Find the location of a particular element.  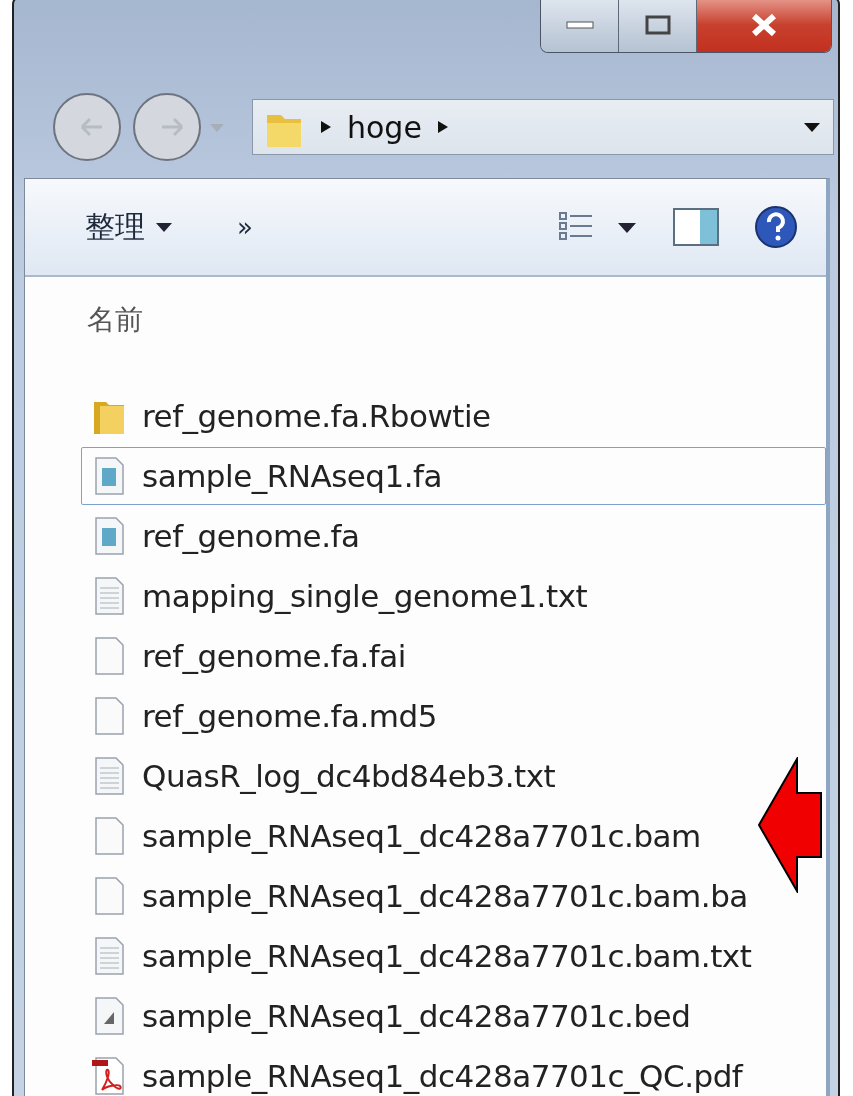

close-icon is located at coordinates (764, 25).